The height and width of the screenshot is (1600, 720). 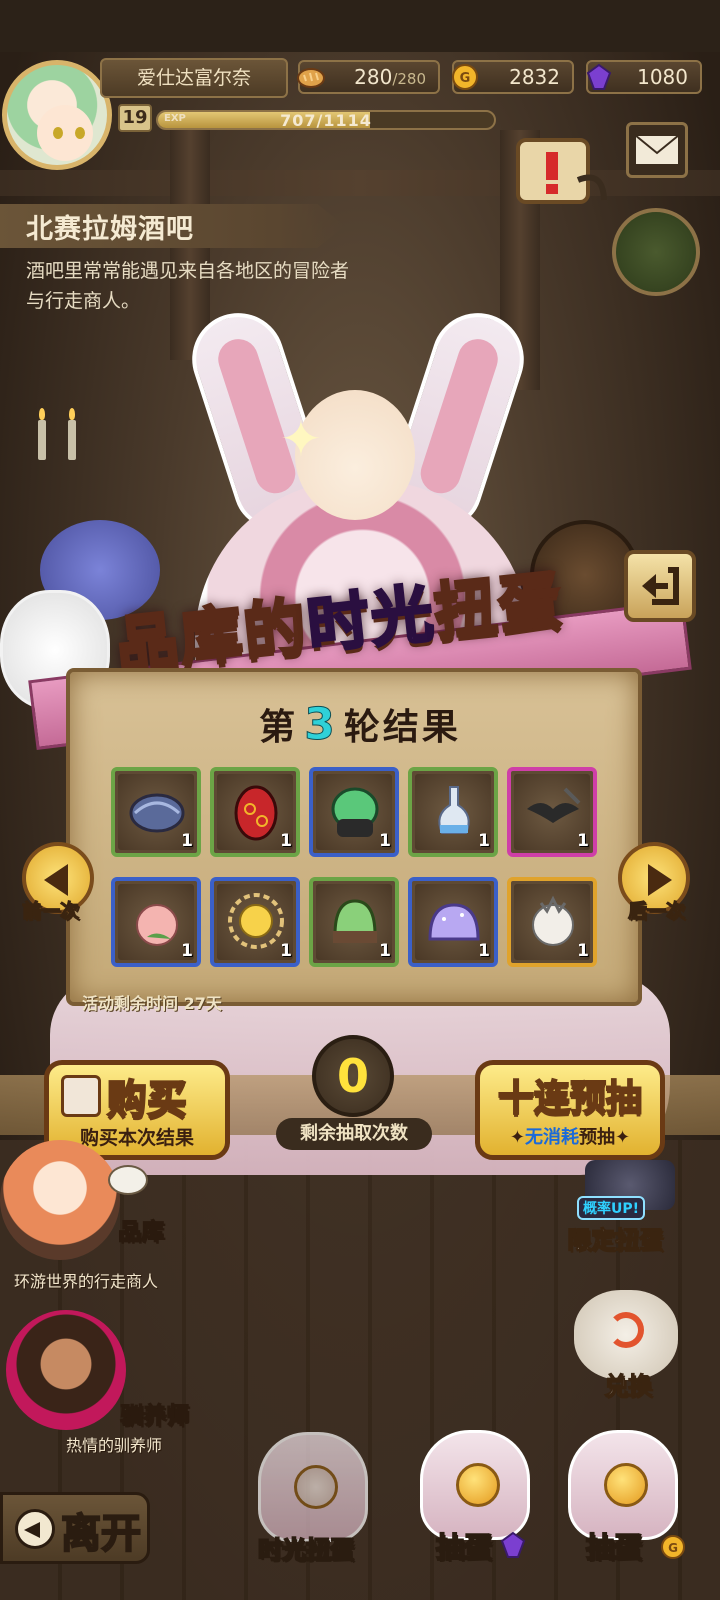 What do you see at coordinates (35, 1529) in the screenshot?
I see `back-arrow-icon` at bounding box center [35, 1529].